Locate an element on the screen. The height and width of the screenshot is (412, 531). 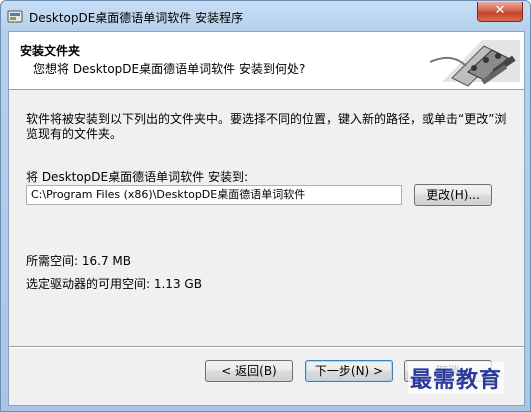
install-path-field: C:\Program Files (x86)\DesktopDE桌面德语单词软件 is located at coordinates (214, 195).